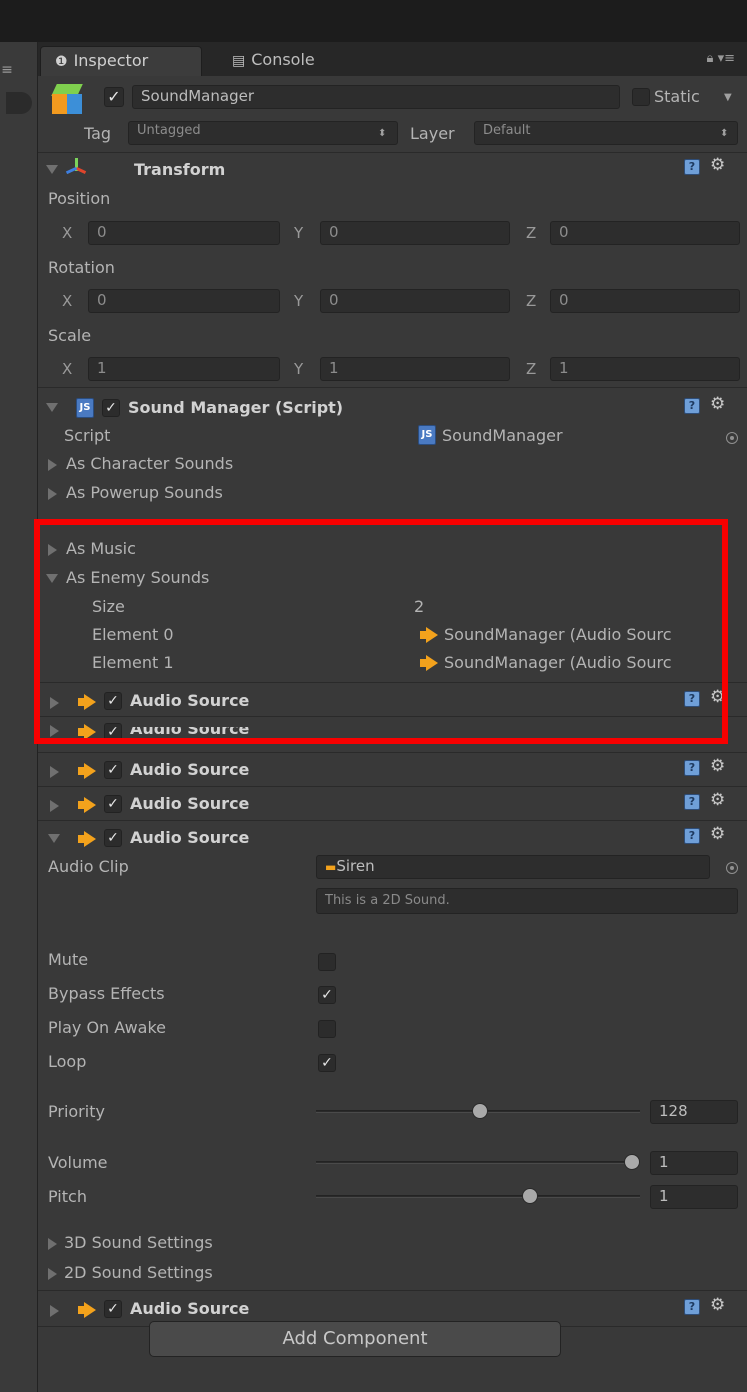 This screenshot has height=1392, width=747. I want to click on lock-icon: 🔒︎ ▾≡, so click(721, 58).